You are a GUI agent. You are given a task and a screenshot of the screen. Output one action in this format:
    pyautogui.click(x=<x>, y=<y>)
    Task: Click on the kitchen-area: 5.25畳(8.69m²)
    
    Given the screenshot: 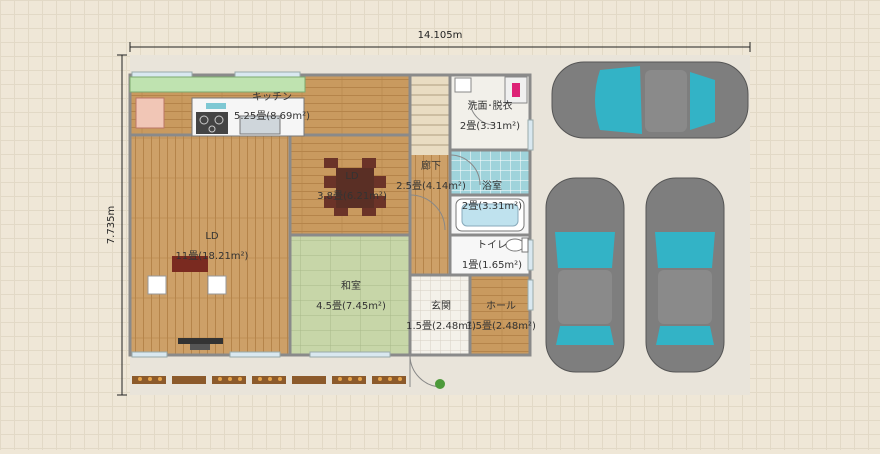 What is the action you would take?
    pyautogui.click(x=272, y=116)
    